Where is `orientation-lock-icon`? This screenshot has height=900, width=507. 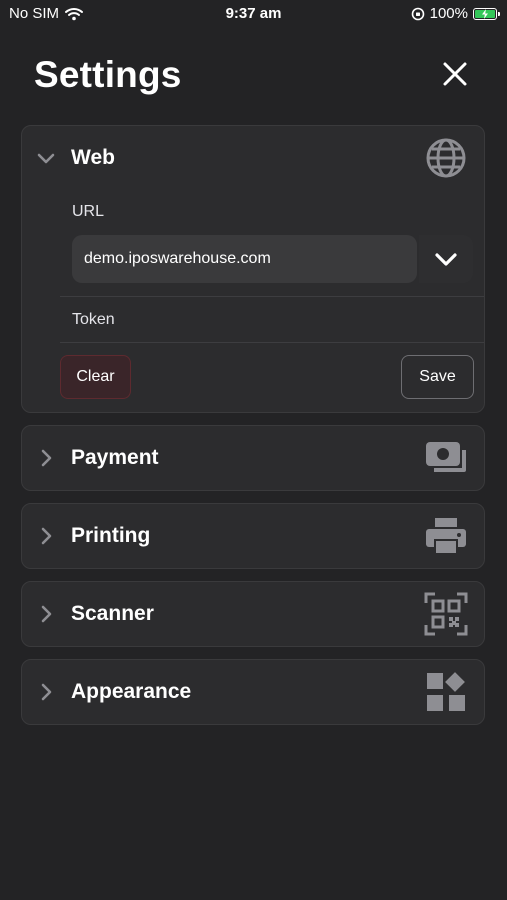
orientation-lock-icon is located at coordinates (417, 13).